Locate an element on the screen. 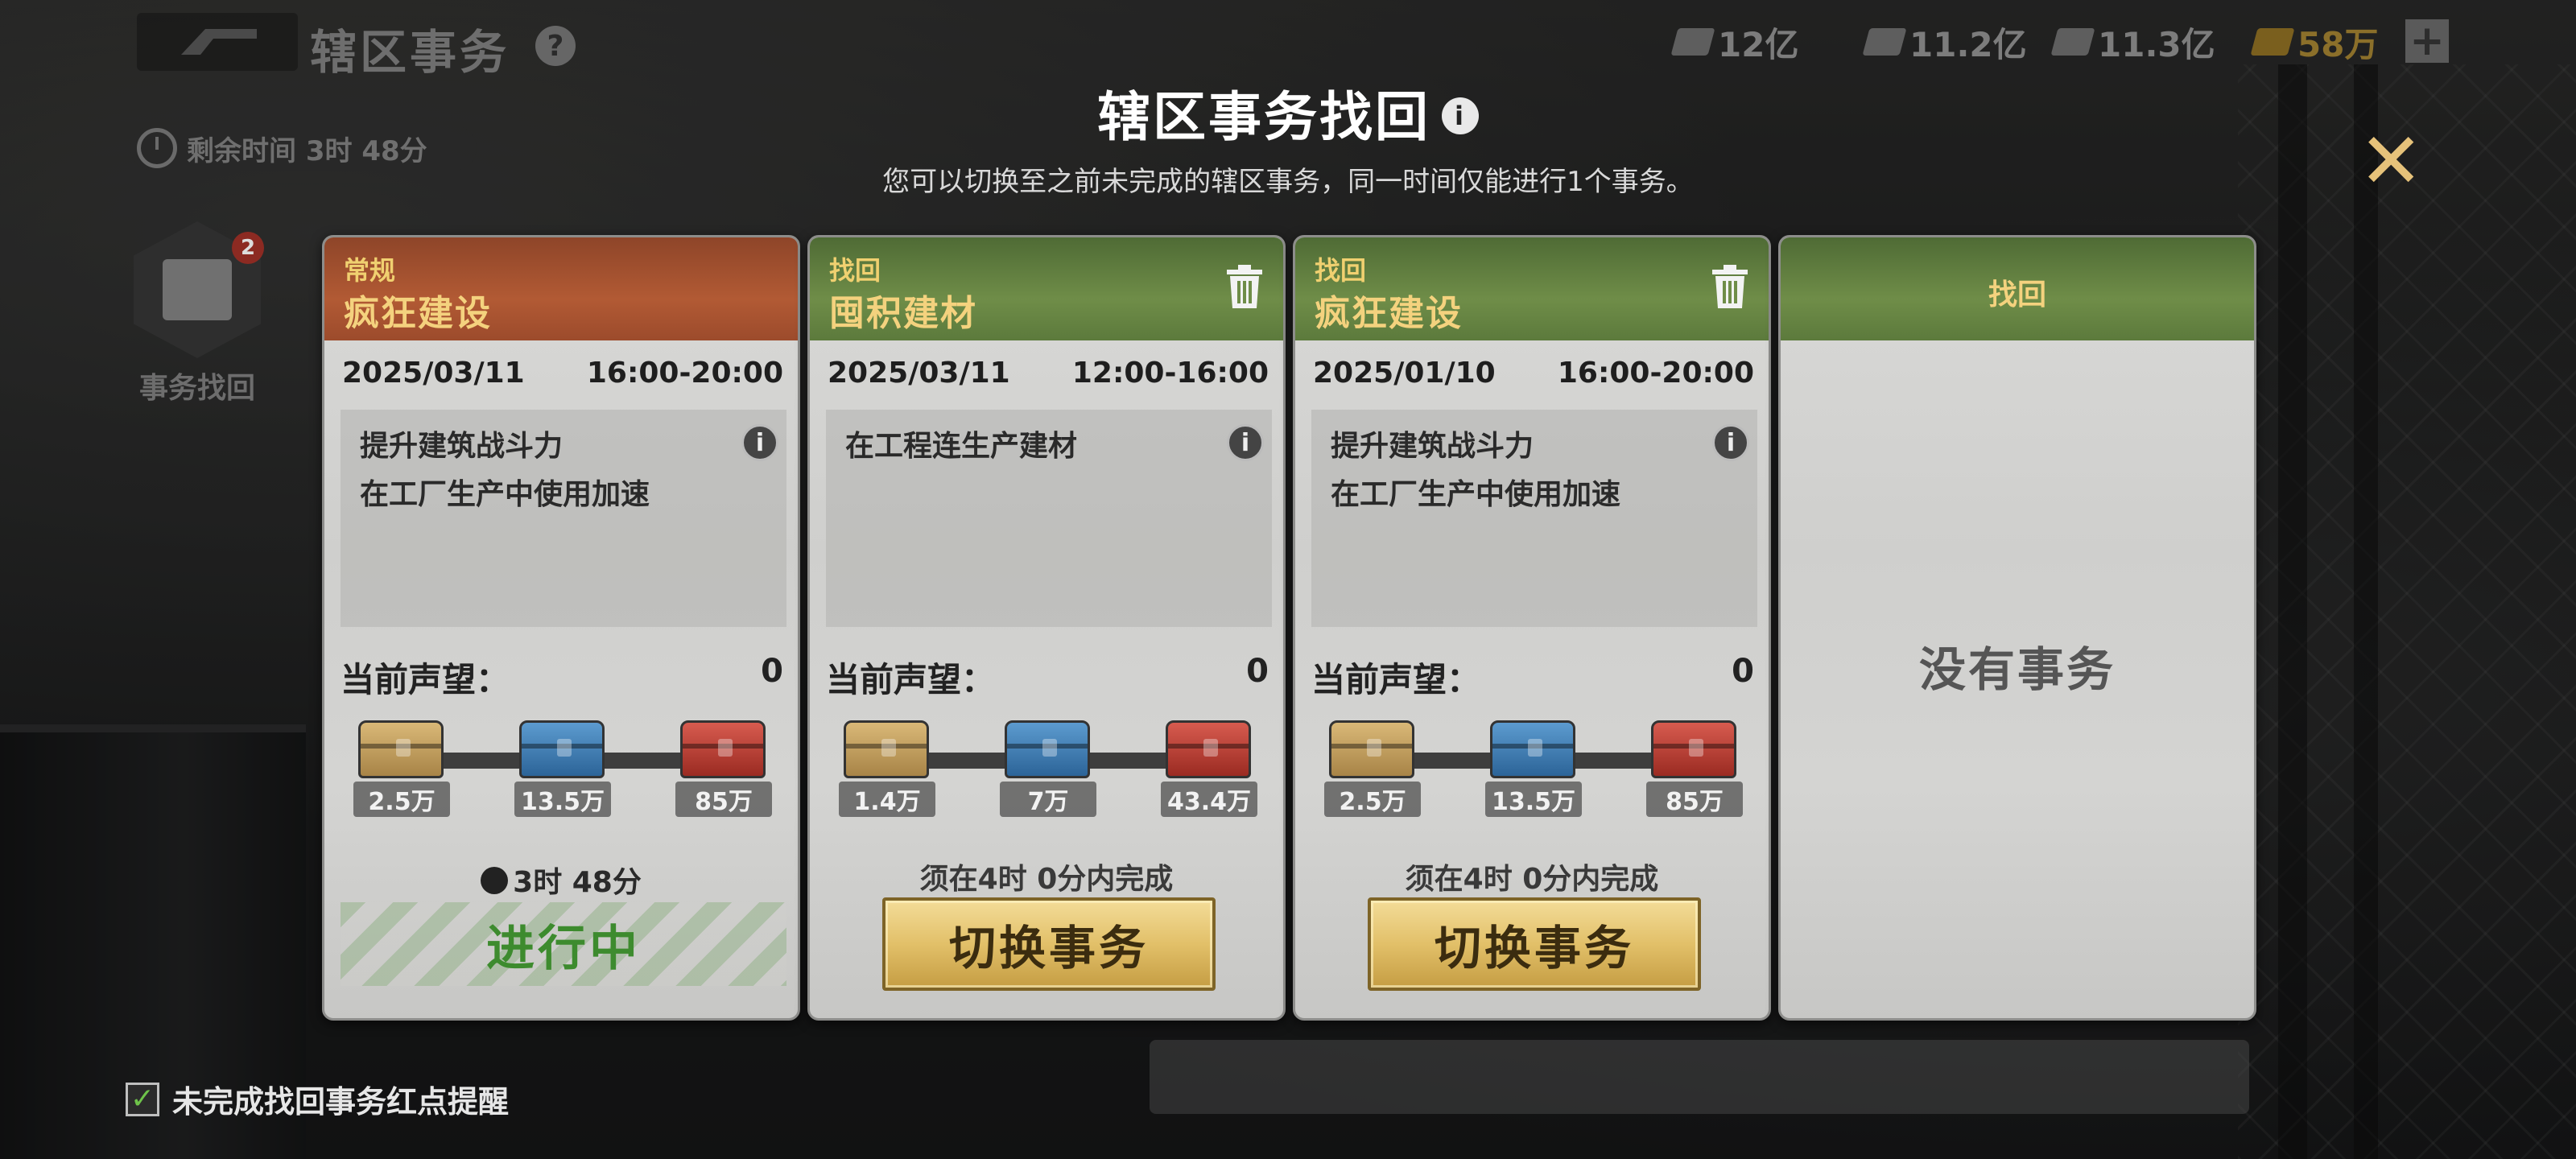 The width and height of the screenshot is (2576, 1159). resource-materials: 11.2亿 is located at coordinates (1944, 41).